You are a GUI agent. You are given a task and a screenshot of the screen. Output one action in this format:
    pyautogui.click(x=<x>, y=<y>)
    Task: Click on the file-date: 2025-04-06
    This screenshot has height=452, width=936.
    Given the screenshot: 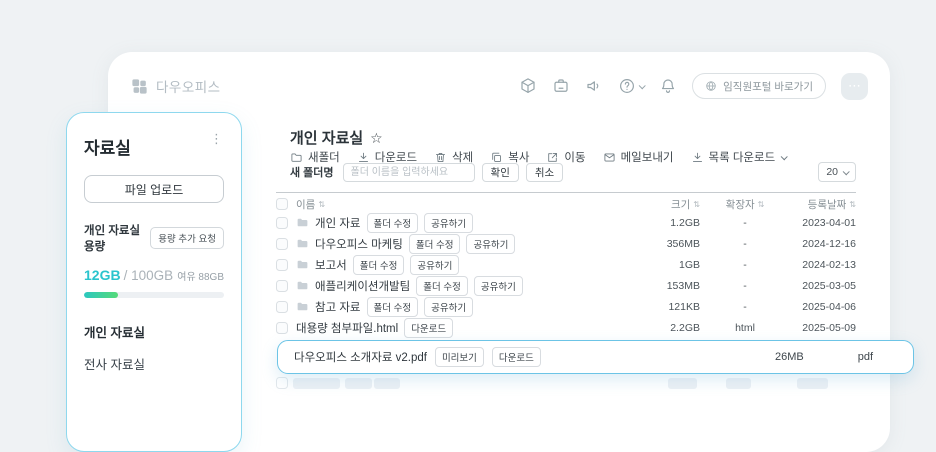 What is the action you would take?
    pyautogui.click(x=829, y=306)
    